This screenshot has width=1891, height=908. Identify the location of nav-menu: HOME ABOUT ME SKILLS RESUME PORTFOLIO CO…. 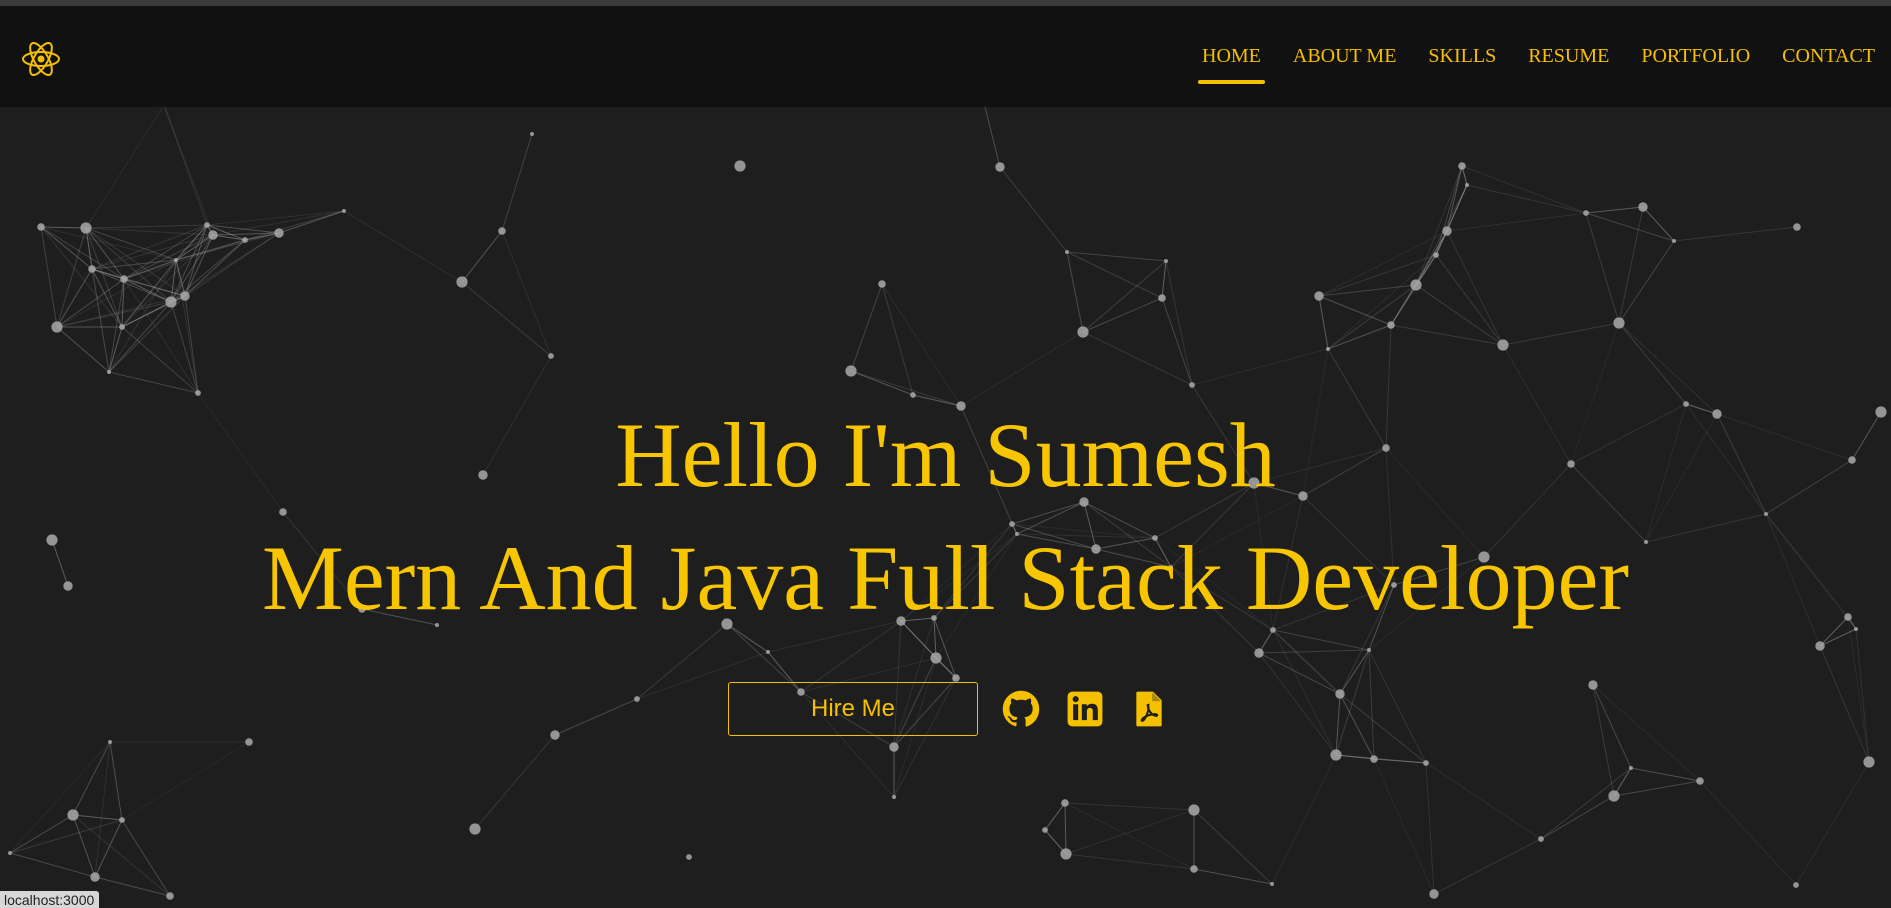
(1538, 56).